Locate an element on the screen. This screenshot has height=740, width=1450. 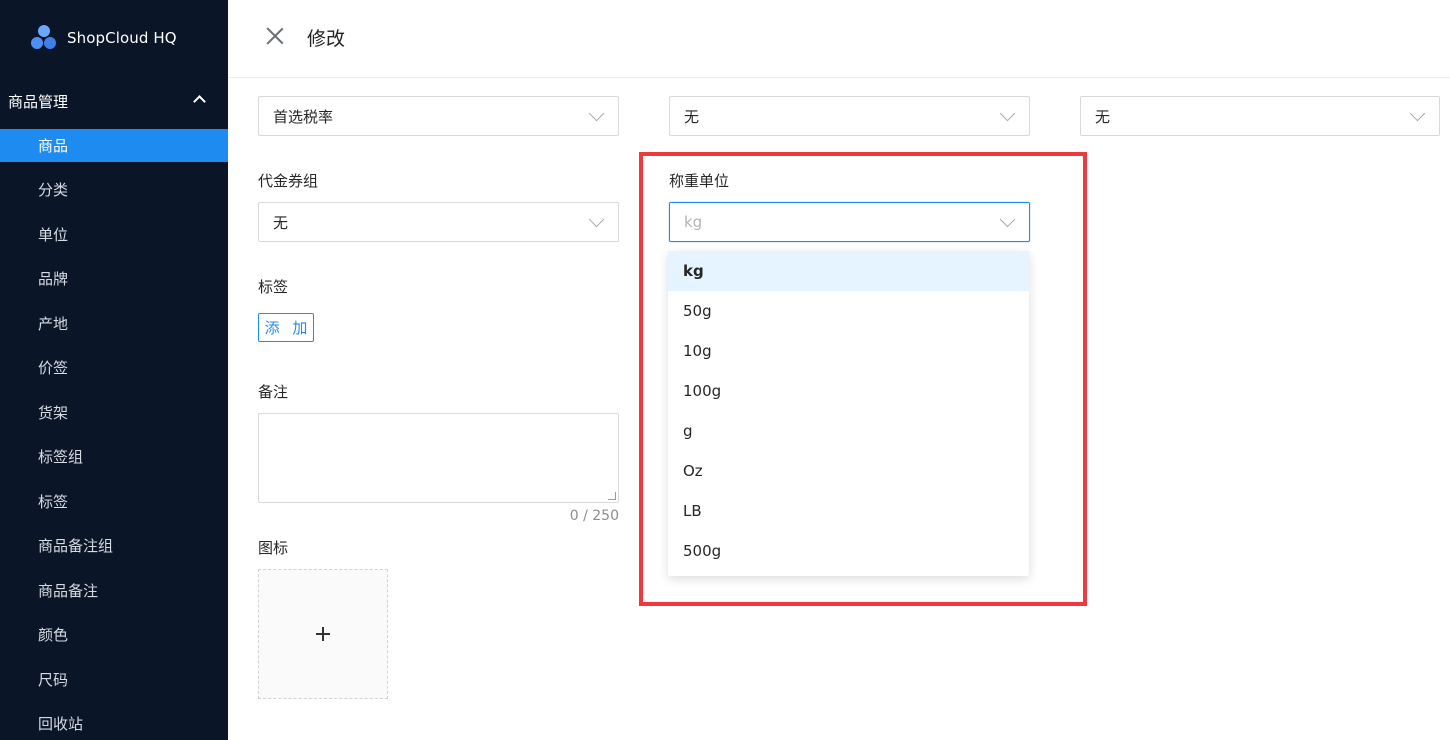
dropdown-option: g is located at coordinates (848, 431).